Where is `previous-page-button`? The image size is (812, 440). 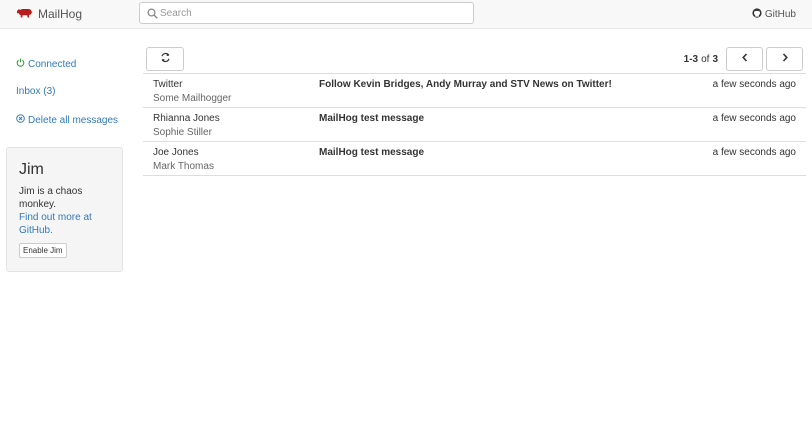
previous-page-button is located at coordinates (744, 59).